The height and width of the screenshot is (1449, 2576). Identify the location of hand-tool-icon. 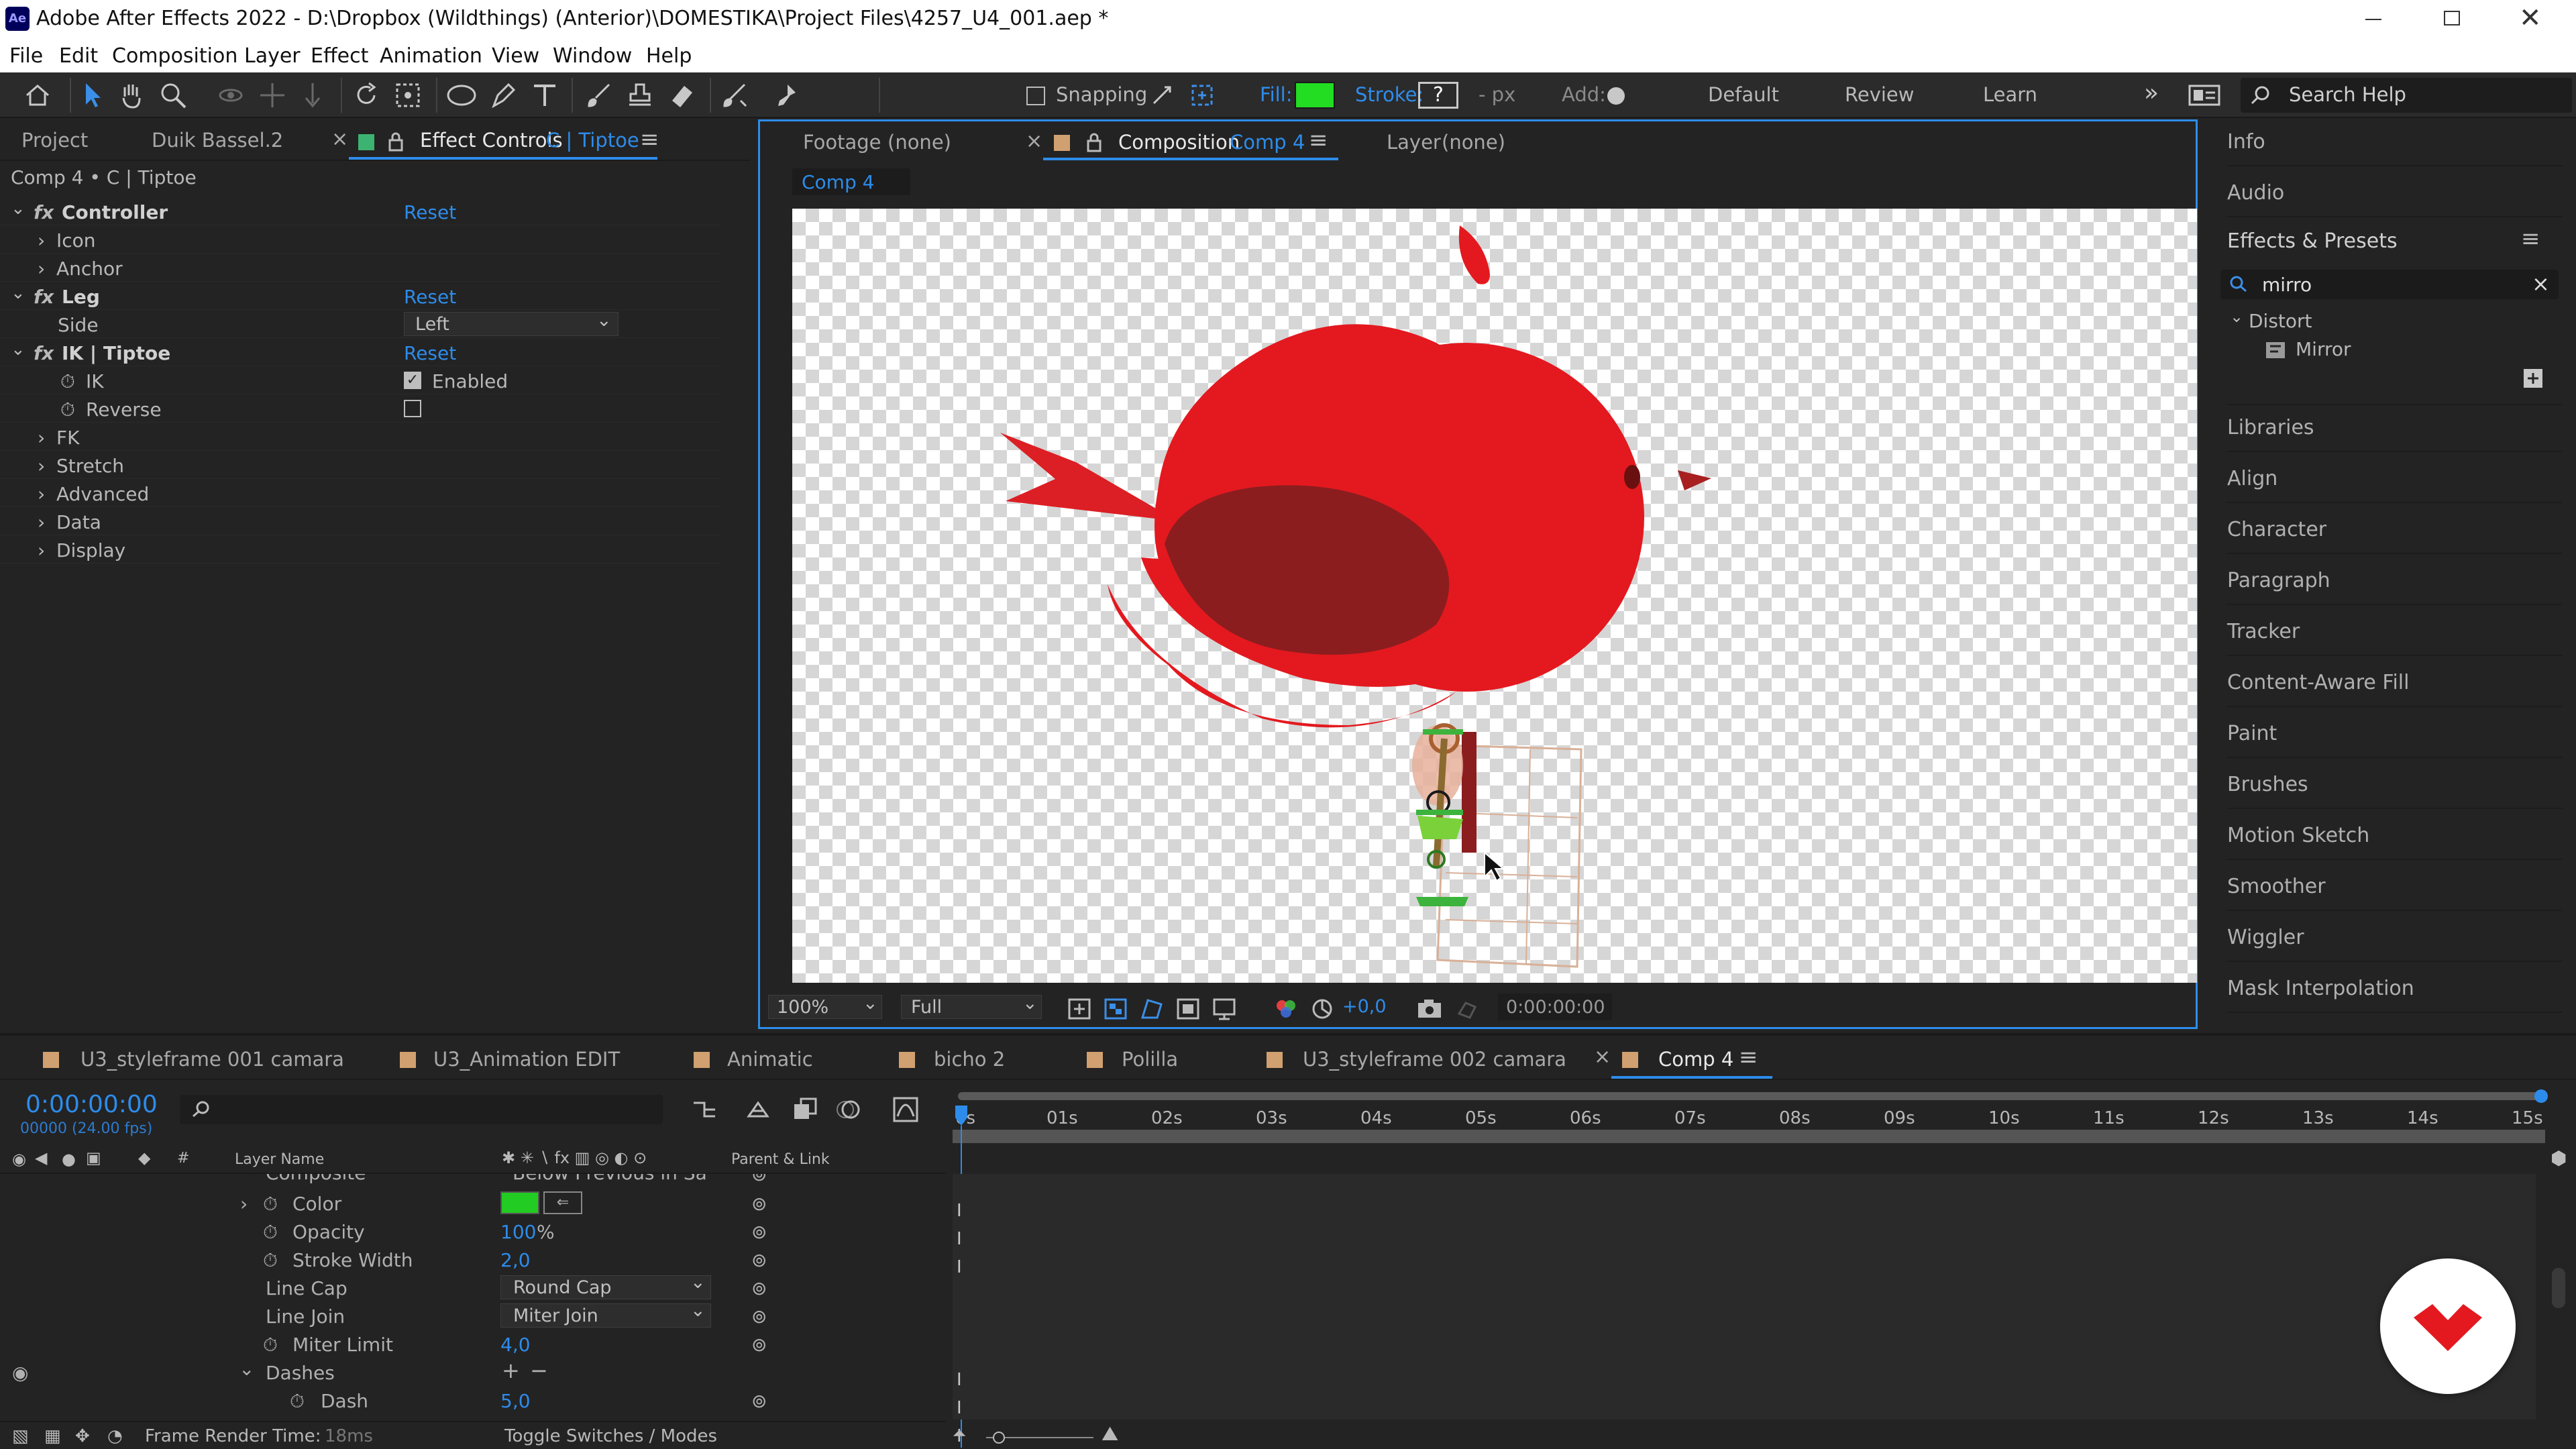
(131, 95).